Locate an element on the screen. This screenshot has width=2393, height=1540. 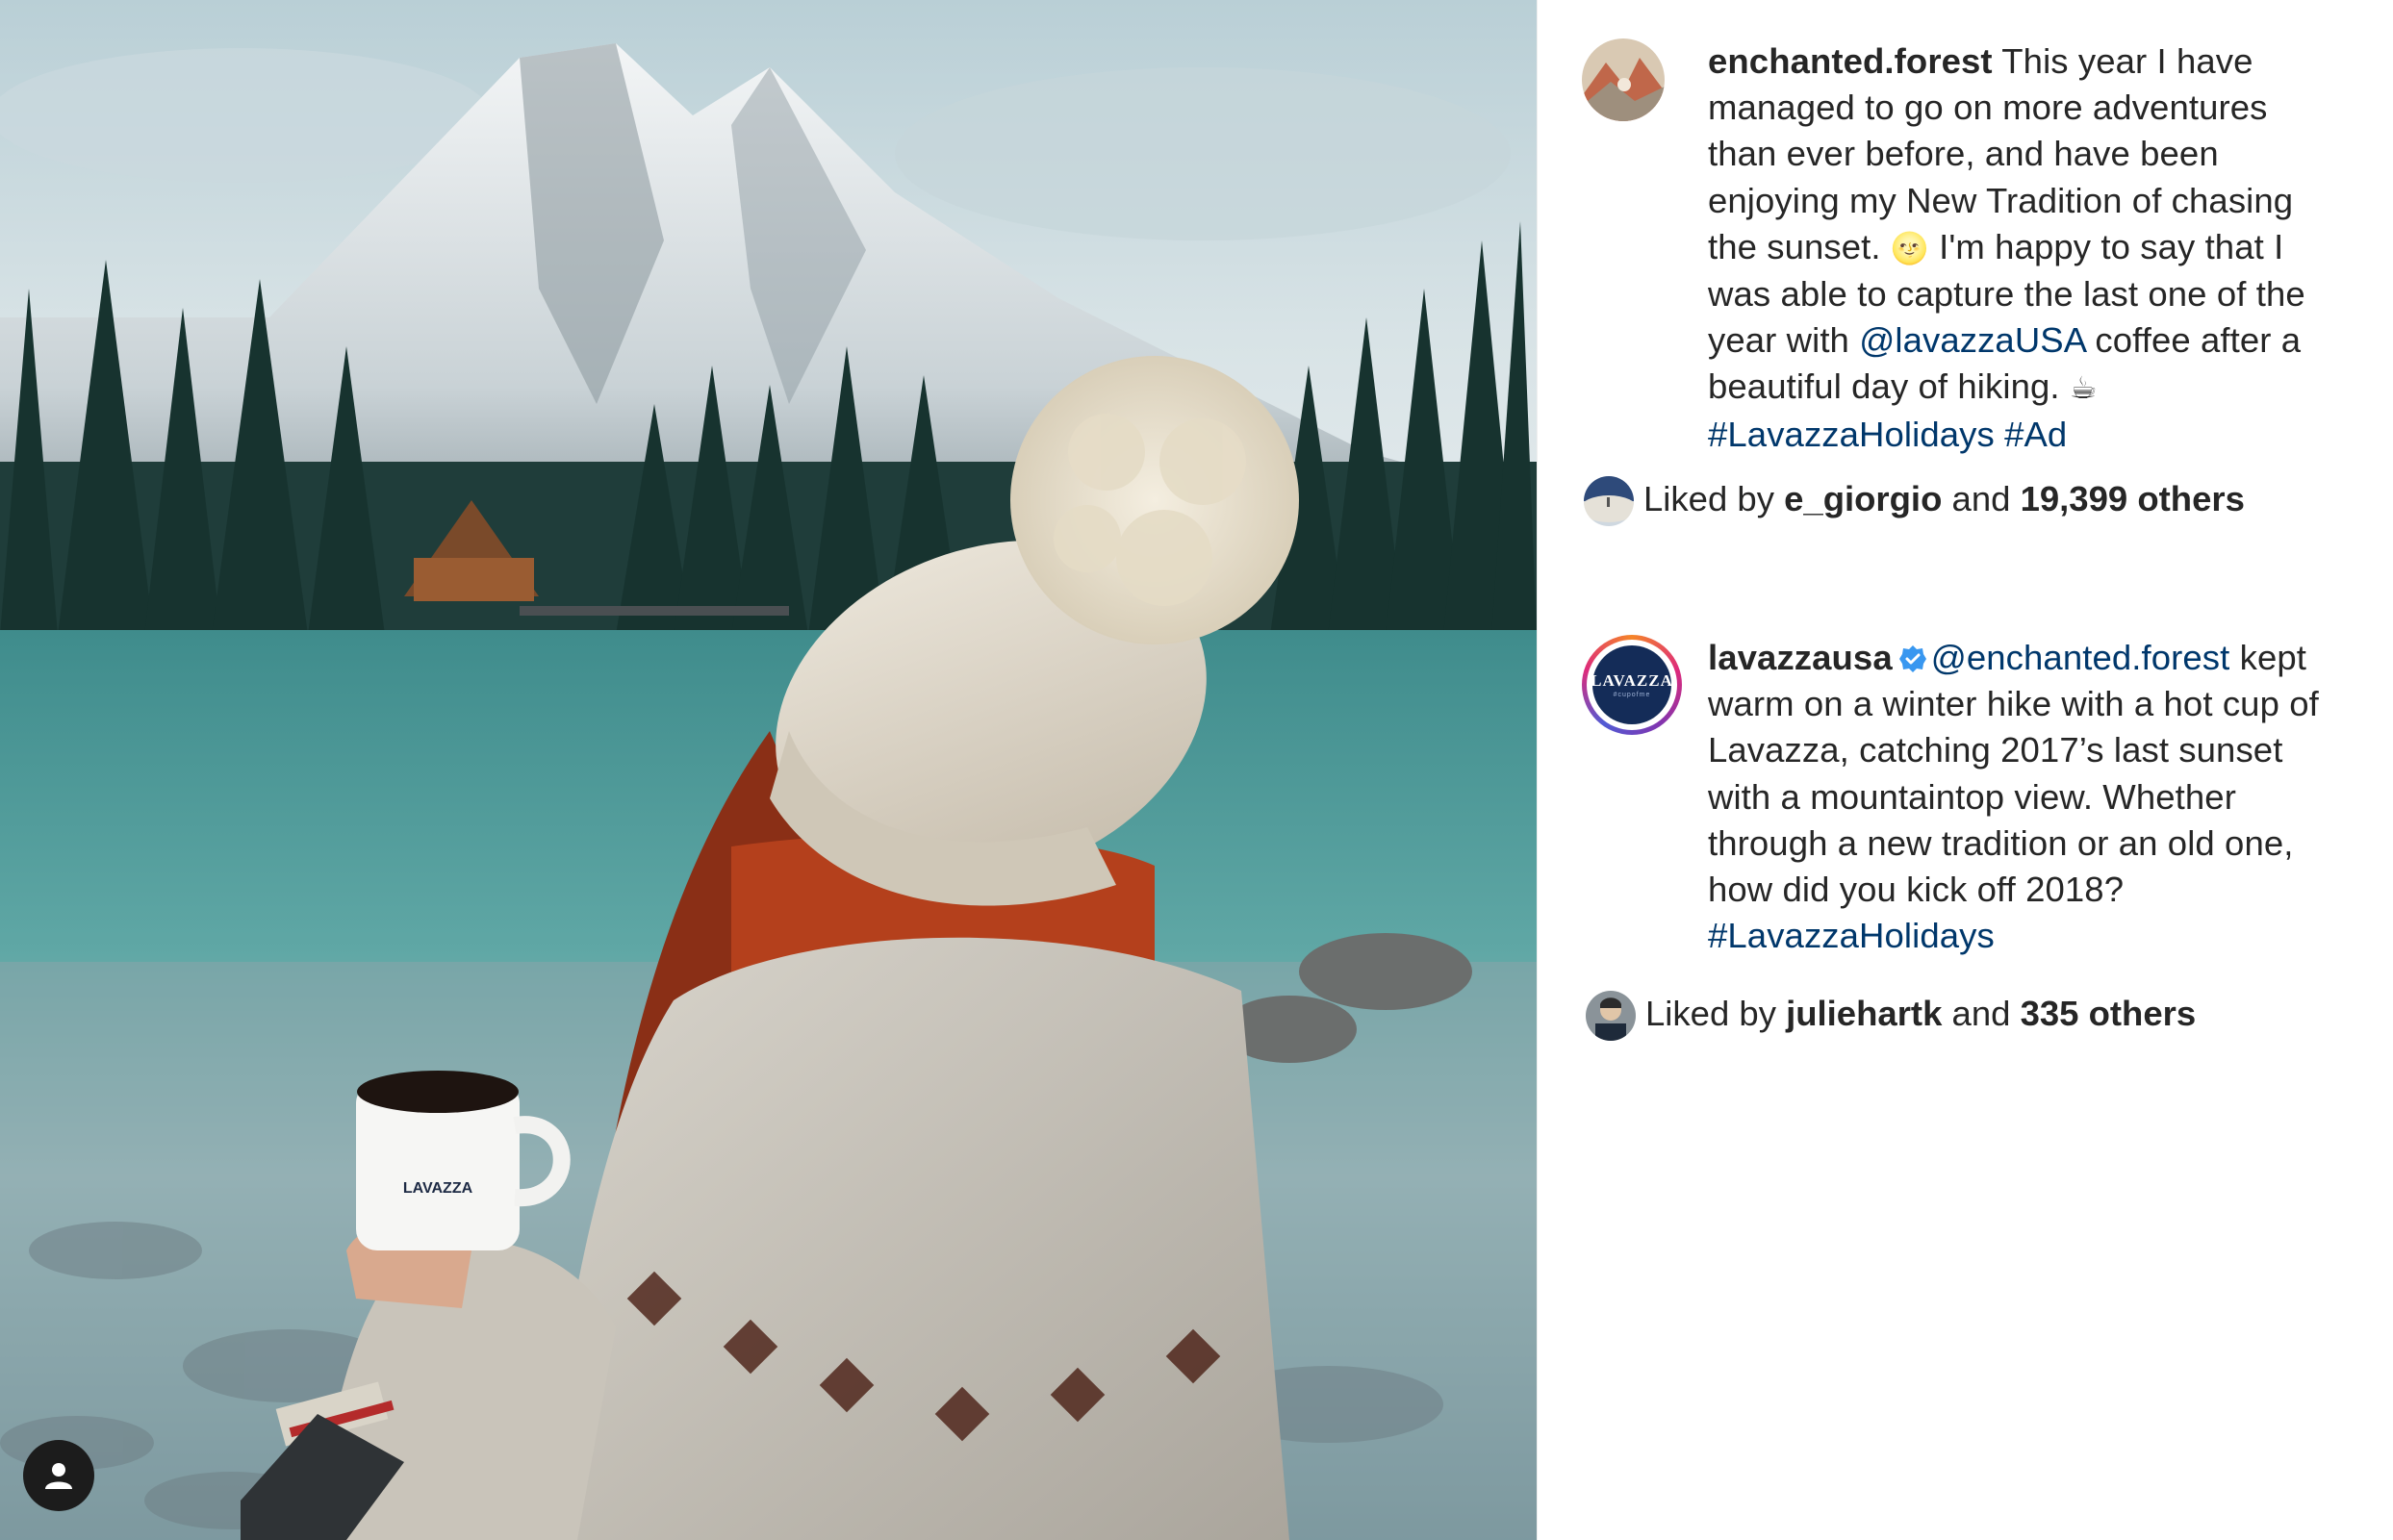
avatar-lavazzausa: LAVAZZA #cupofme is located at coordinates (1632, 685).